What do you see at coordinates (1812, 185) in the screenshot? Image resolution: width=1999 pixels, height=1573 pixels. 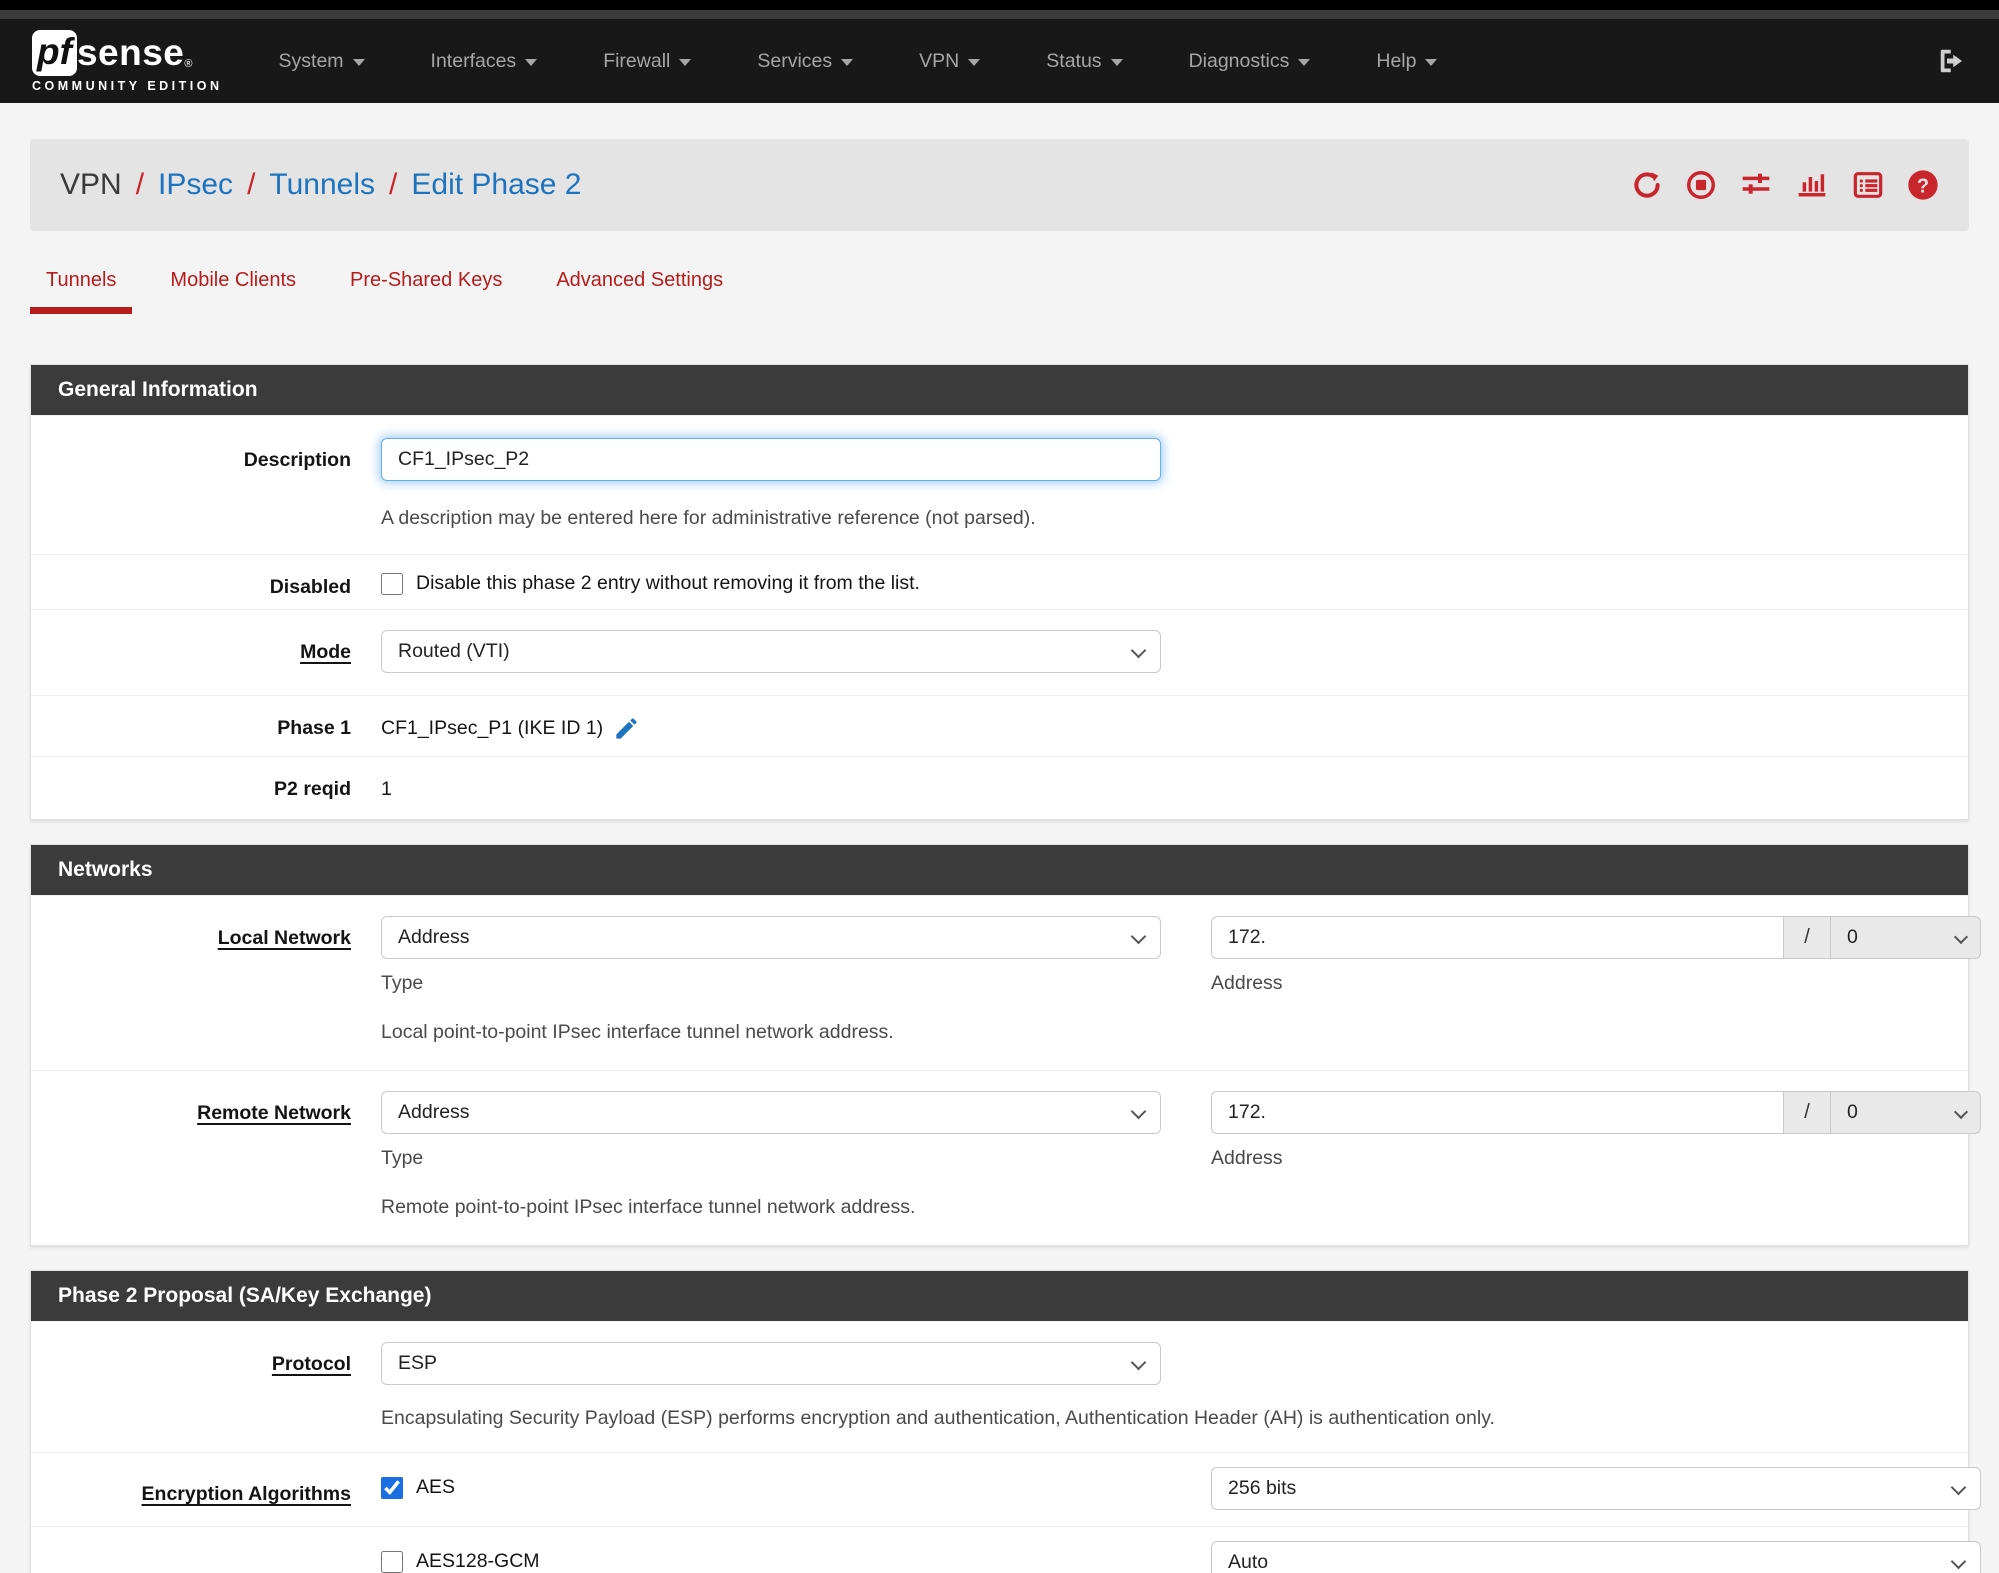 I see `status-chart-icon` at bounding box center [1812, 185].